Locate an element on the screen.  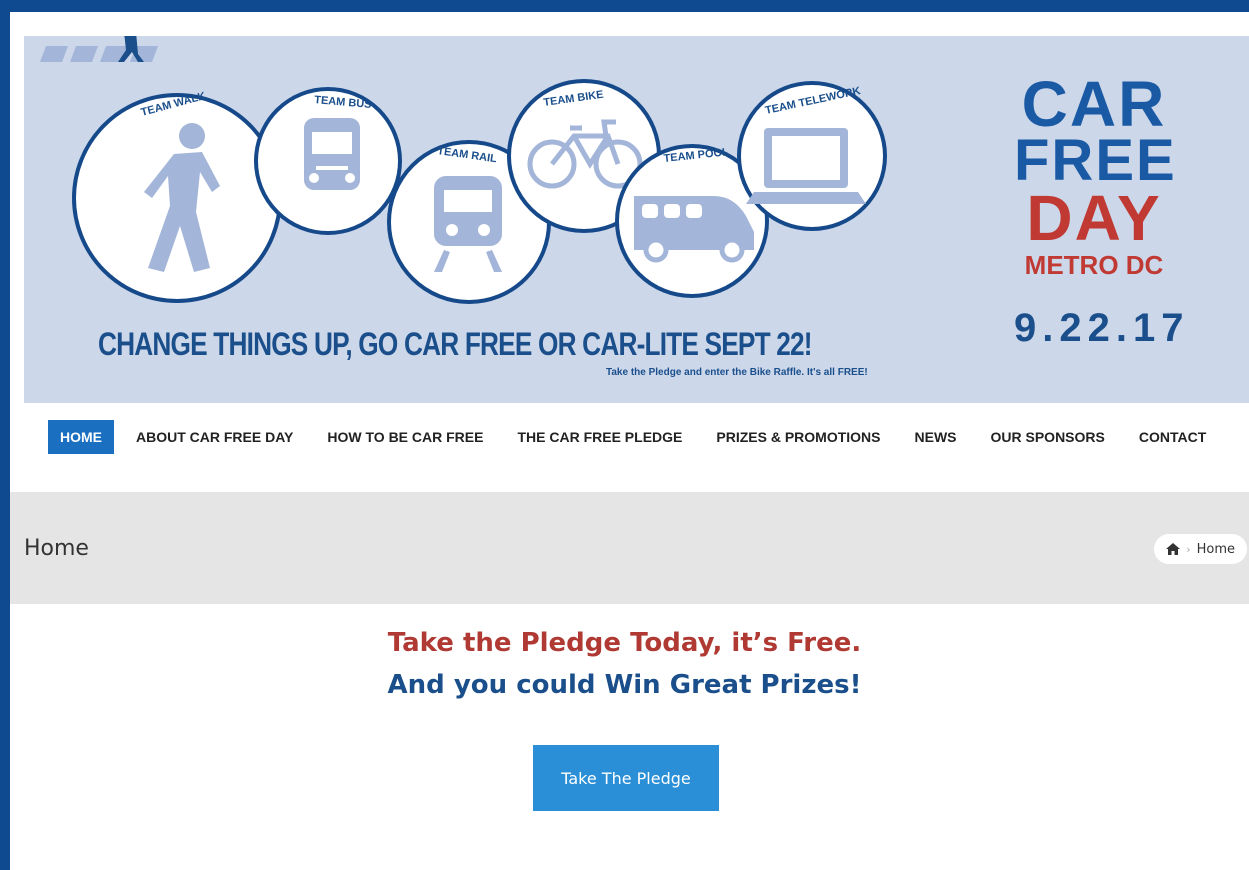
car-free-day-logo: CAR FREE DAY METRO DC 9.22.17 is located at coordinates (1102, 209).